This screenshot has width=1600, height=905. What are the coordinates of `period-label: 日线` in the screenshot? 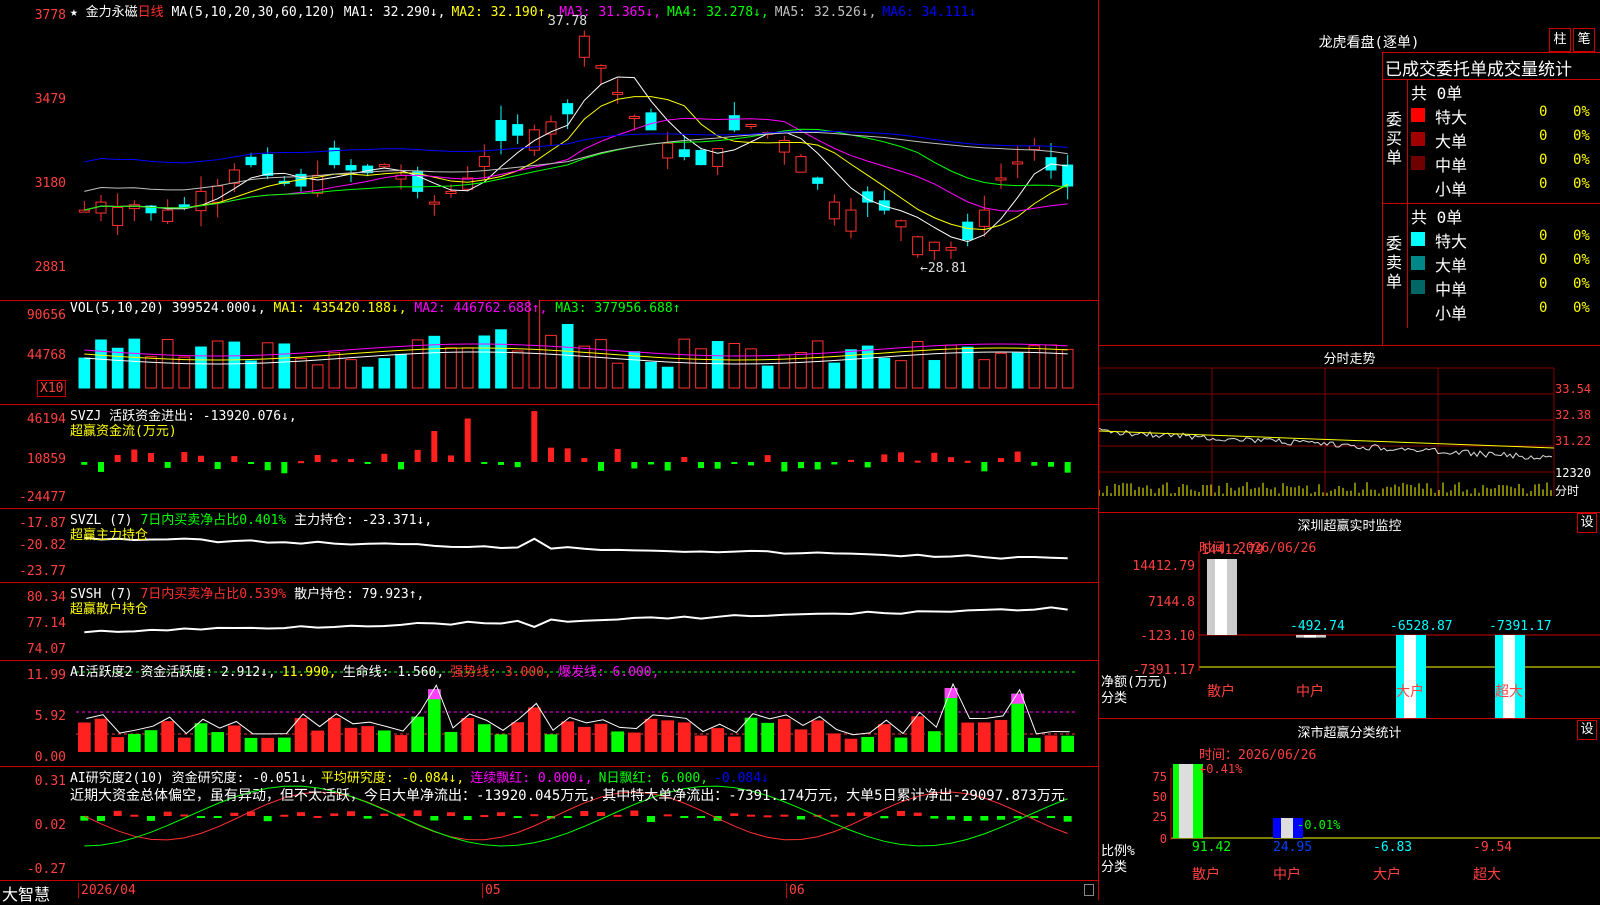 It's located at (151, 12).